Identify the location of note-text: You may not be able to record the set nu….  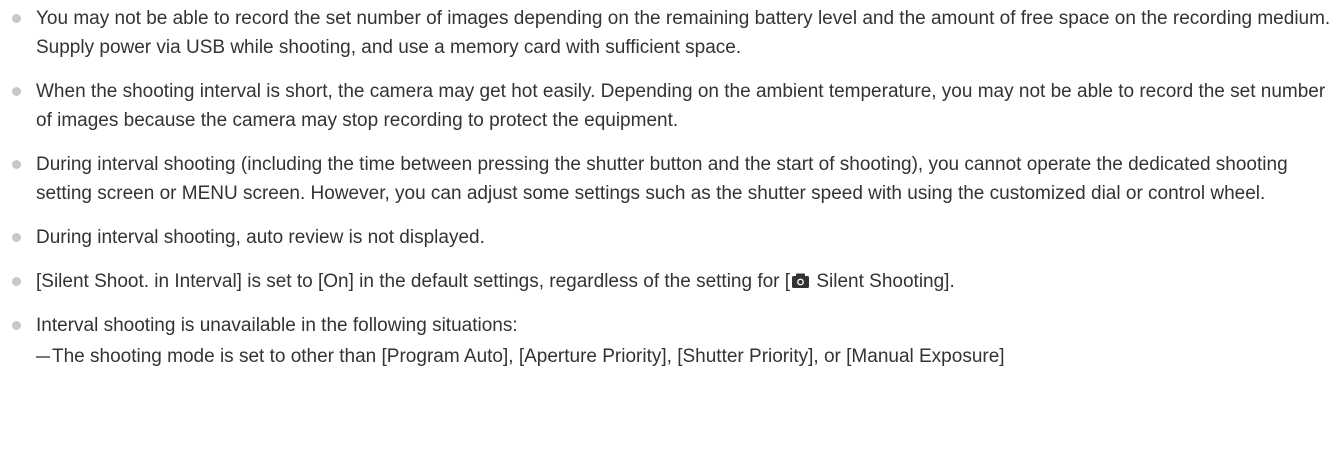
(683, 33).